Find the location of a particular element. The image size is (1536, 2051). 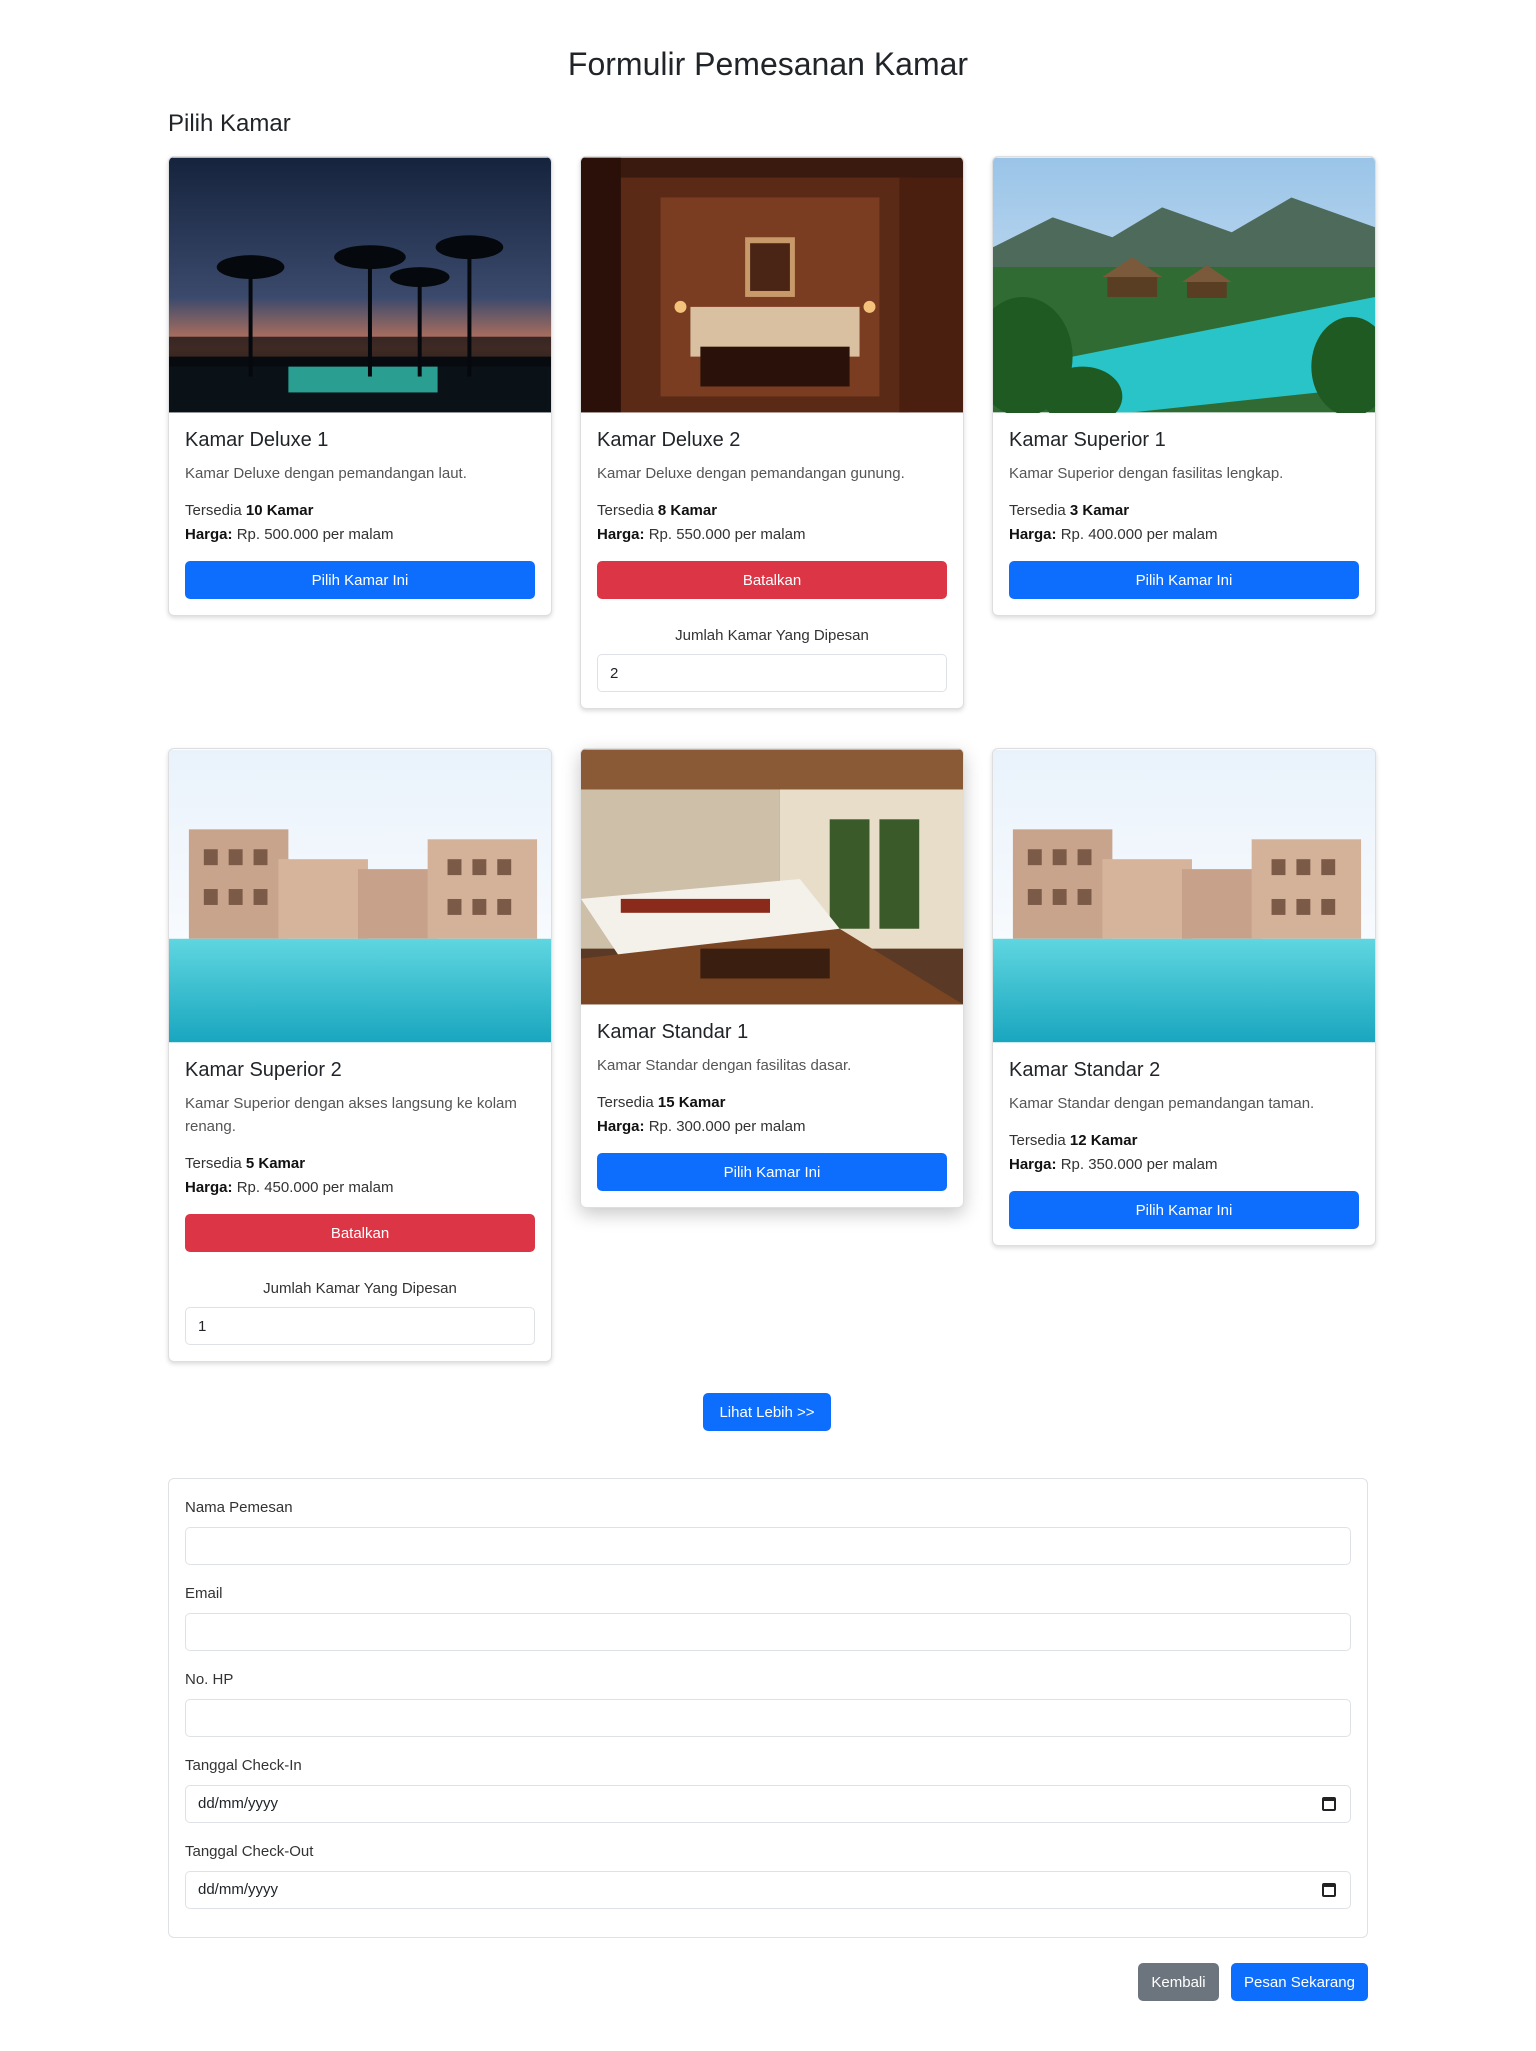

price-value: Rp. 500.000 per malam is located at coordinates (315, 534).